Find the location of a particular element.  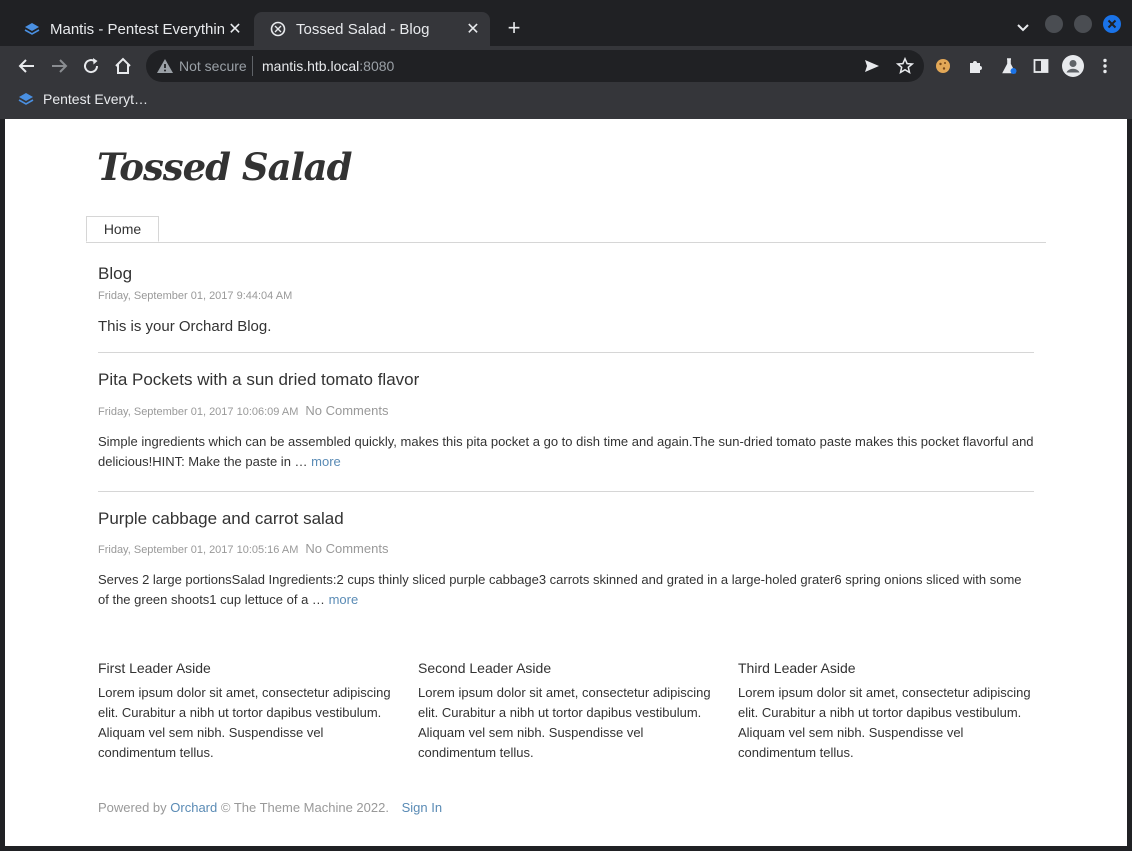

url-text: mantis.htb.local:8080 is located at coordinates (328, 66).